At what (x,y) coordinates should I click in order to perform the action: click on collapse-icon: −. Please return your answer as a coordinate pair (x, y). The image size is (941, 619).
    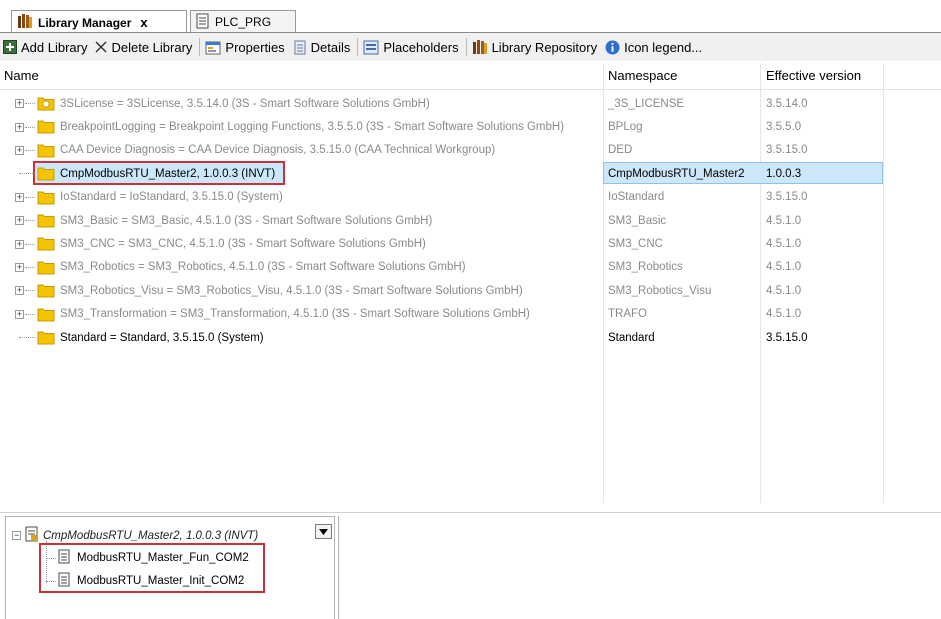
    Looking at the image, I should click on (16, 535).